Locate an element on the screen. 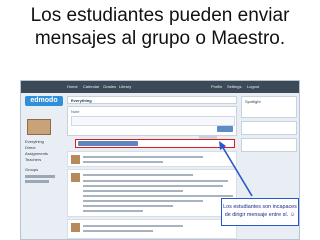 This screenshot has height=240, width=320. nav-link-logout: Logout is located at coordinates (253, 86).